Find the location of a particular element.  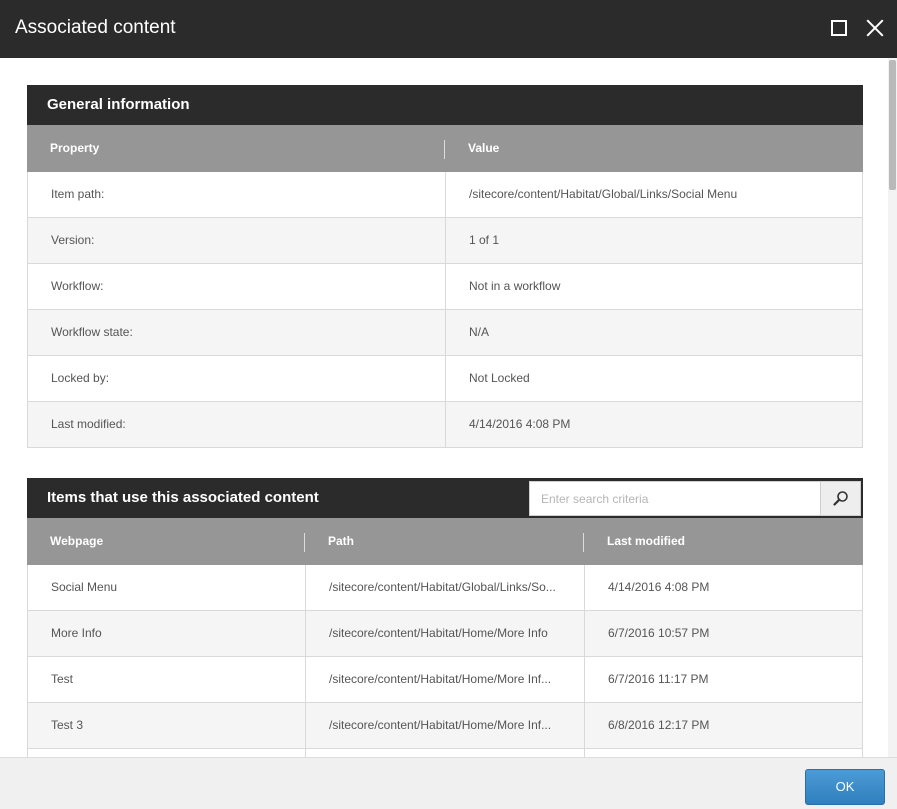

table-row: Last modified: 4/14/2016 4:08 PM is located at coordinates (445, 425).